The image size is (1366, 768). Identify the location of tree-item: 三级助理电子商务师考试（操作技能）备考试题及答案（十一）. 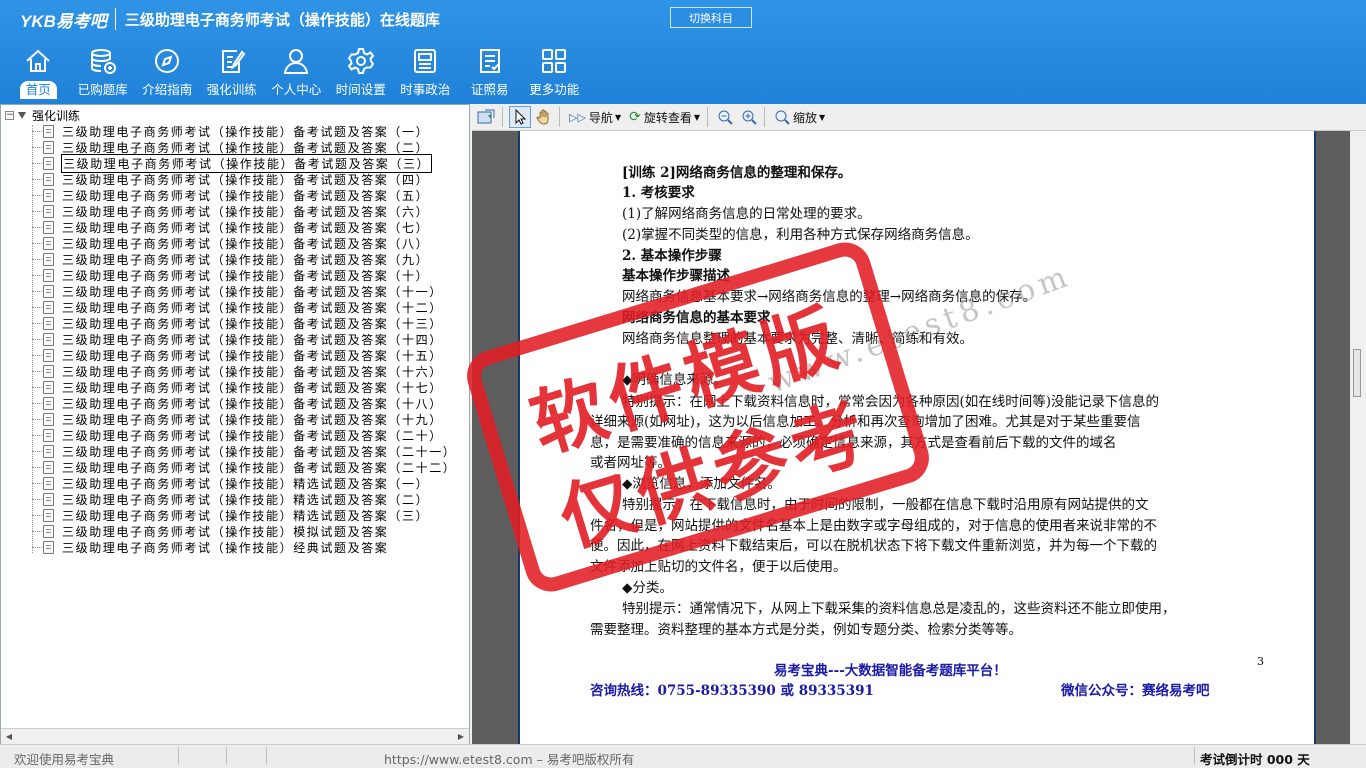
(238, 291).